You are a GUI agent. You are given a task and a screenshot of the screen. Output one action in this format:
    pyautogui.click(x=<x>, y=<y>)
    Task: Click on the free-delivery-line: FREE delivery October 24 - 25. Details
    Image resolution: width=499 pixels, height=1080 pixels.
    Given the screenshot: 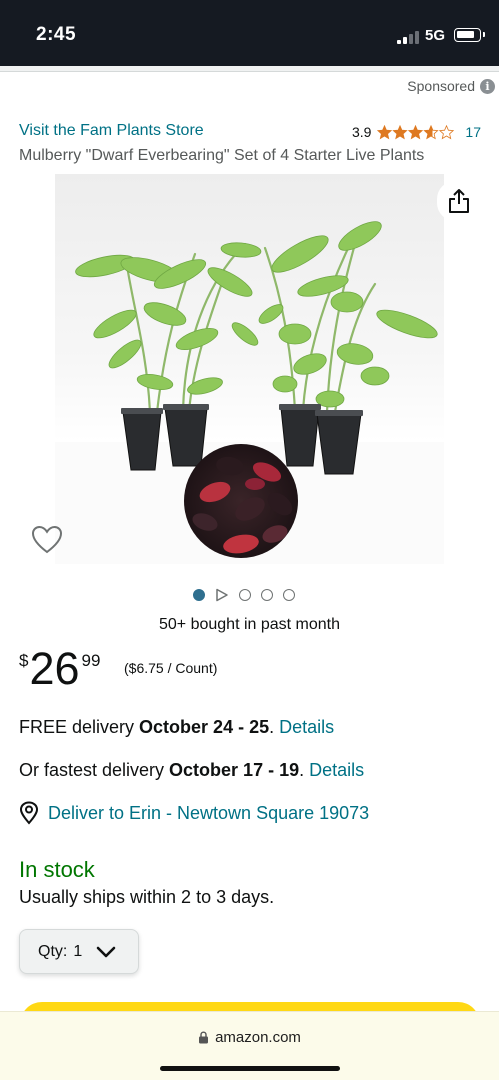 What is the action you would take?
    pyautogui.click(x=176, y=727)
    